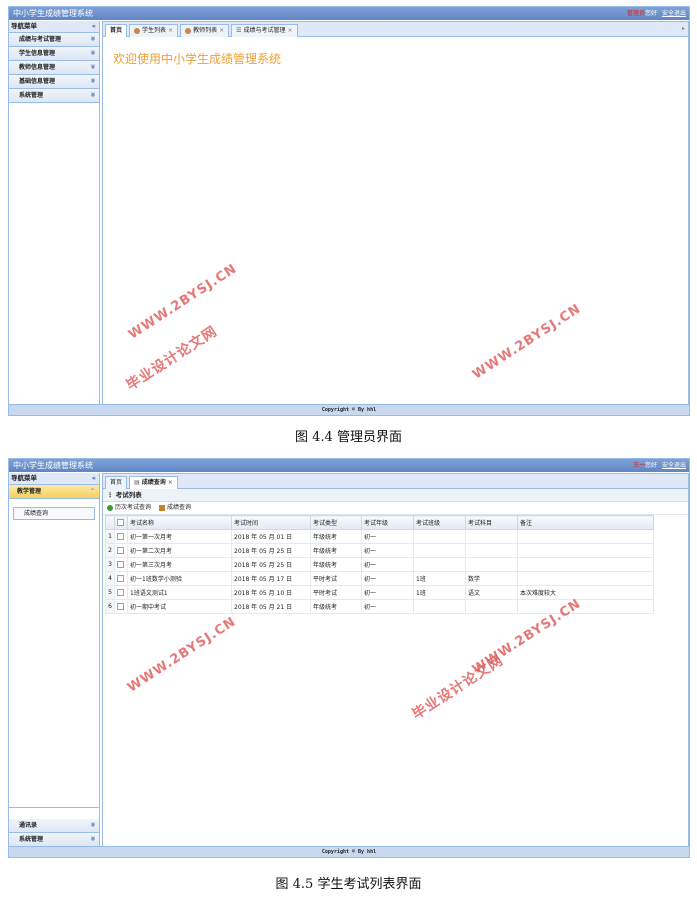 This screenshot has width=697, height=906. I want to click on nav-item-score-exam: 成绩与考试管理 ¥, so click(54, 40).